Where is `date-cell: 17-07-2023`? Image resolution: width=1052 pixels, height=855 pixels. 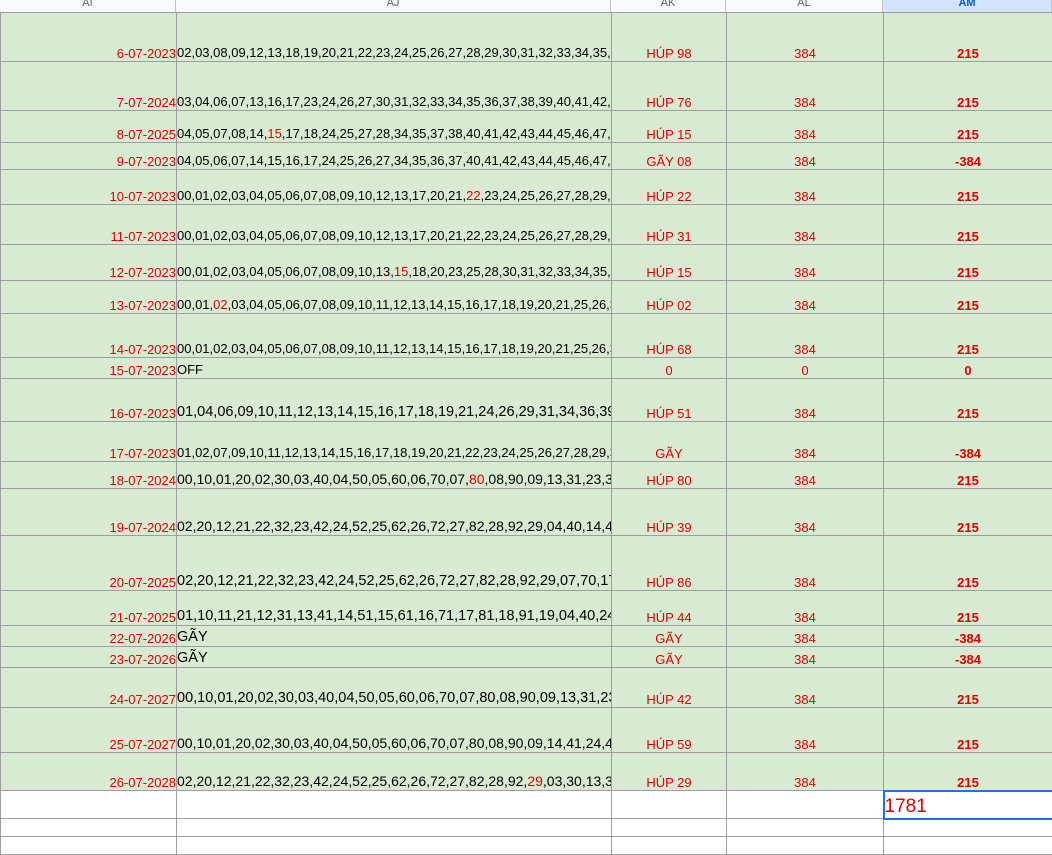
date-cell: 17-07-2023 is located at coordinates (89, 442).